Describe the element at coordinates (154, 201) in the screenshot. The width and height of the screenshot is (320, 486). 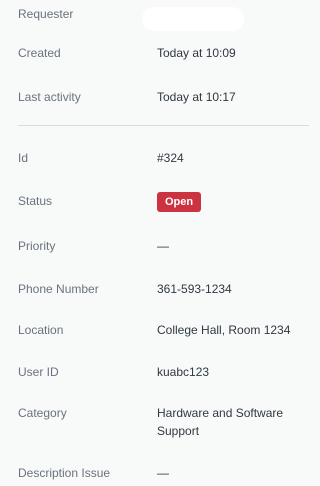
I see `status-row: Status Open` at that location.